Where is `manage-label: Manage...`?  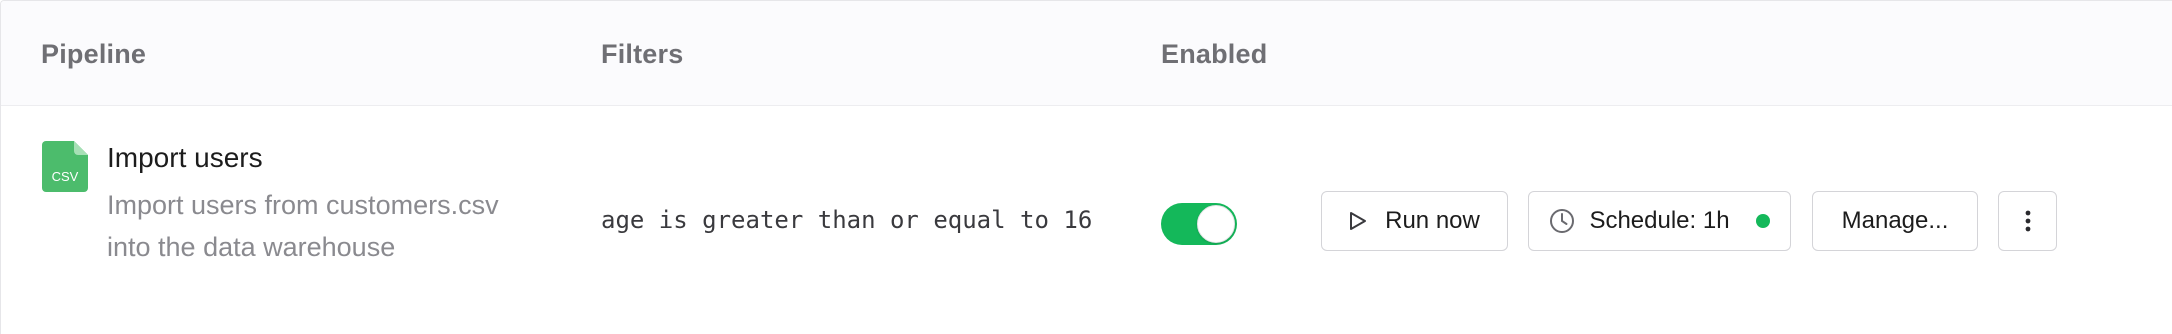
manage-label: Manage... is located at coordinates (1895, 220).